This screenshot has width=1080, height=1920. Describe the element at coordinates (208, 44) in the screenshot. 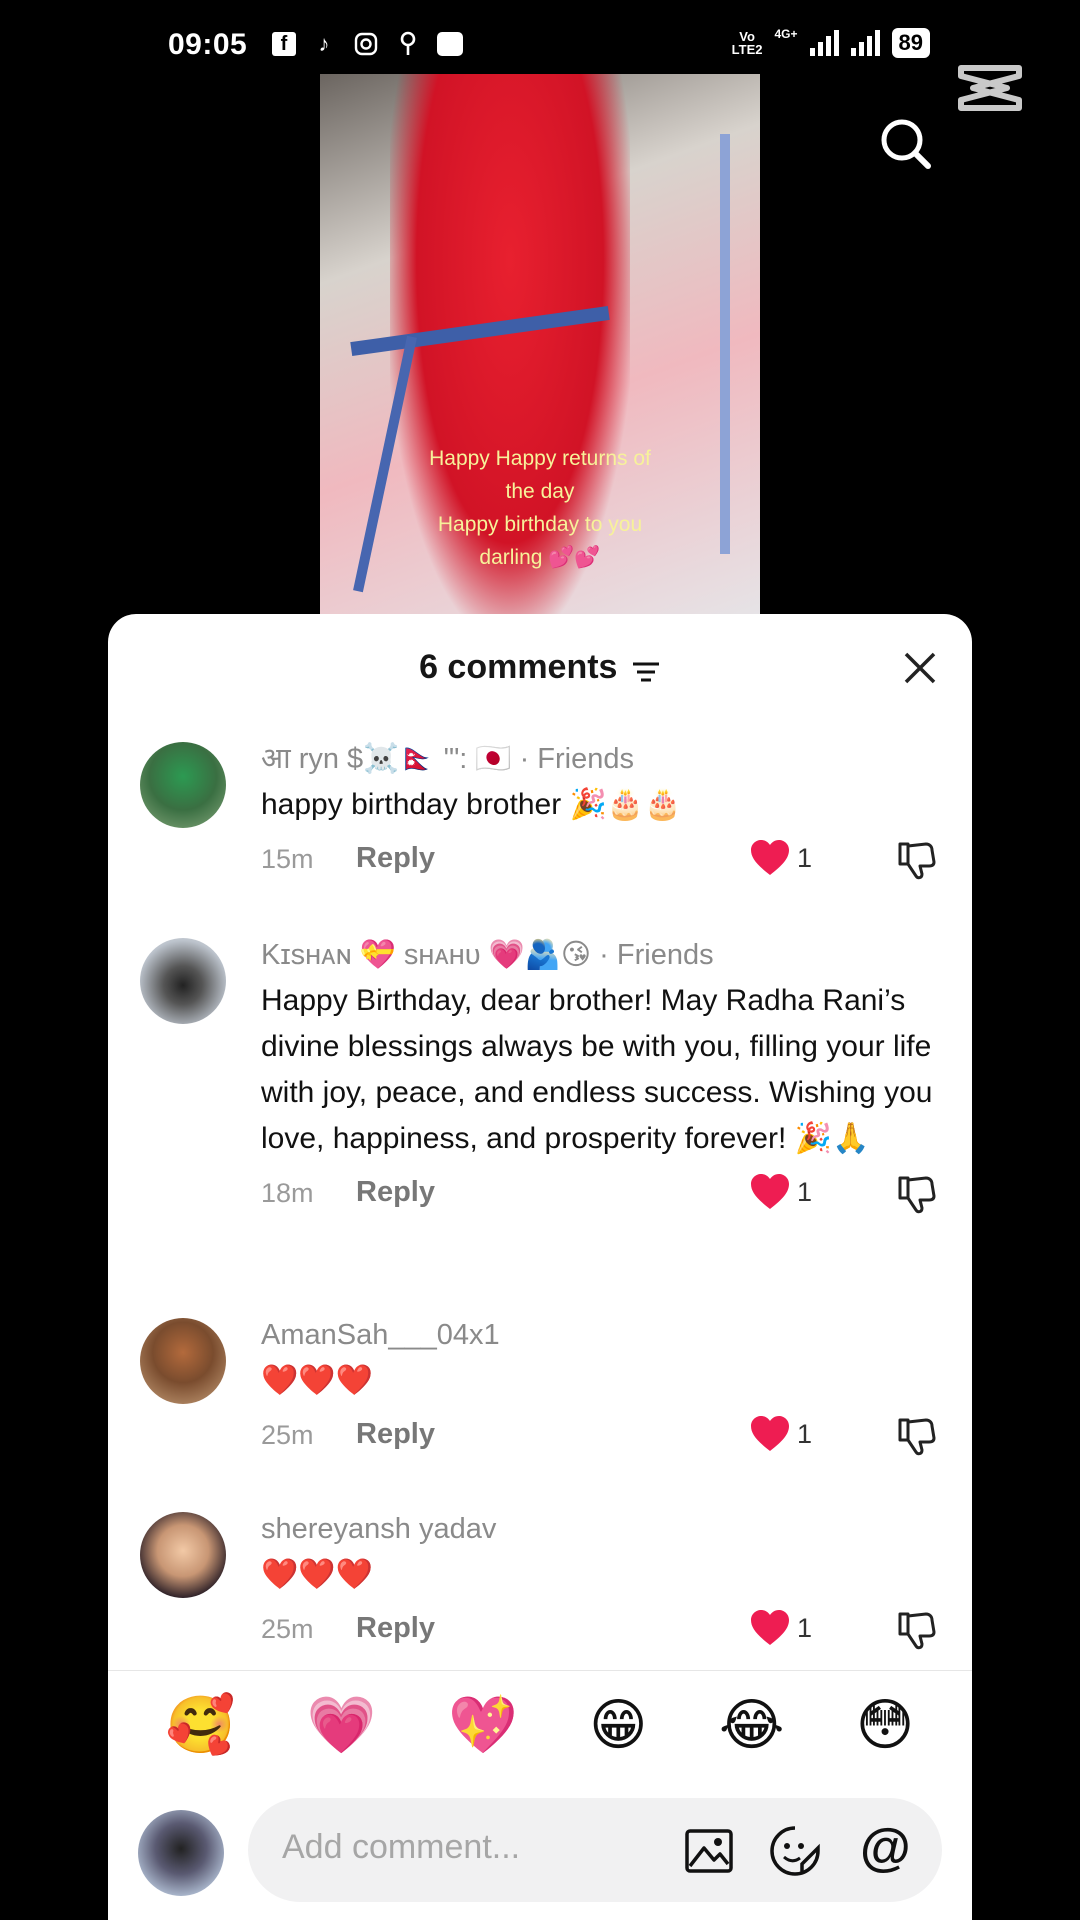

I see `status-time: 09:05` at that location.